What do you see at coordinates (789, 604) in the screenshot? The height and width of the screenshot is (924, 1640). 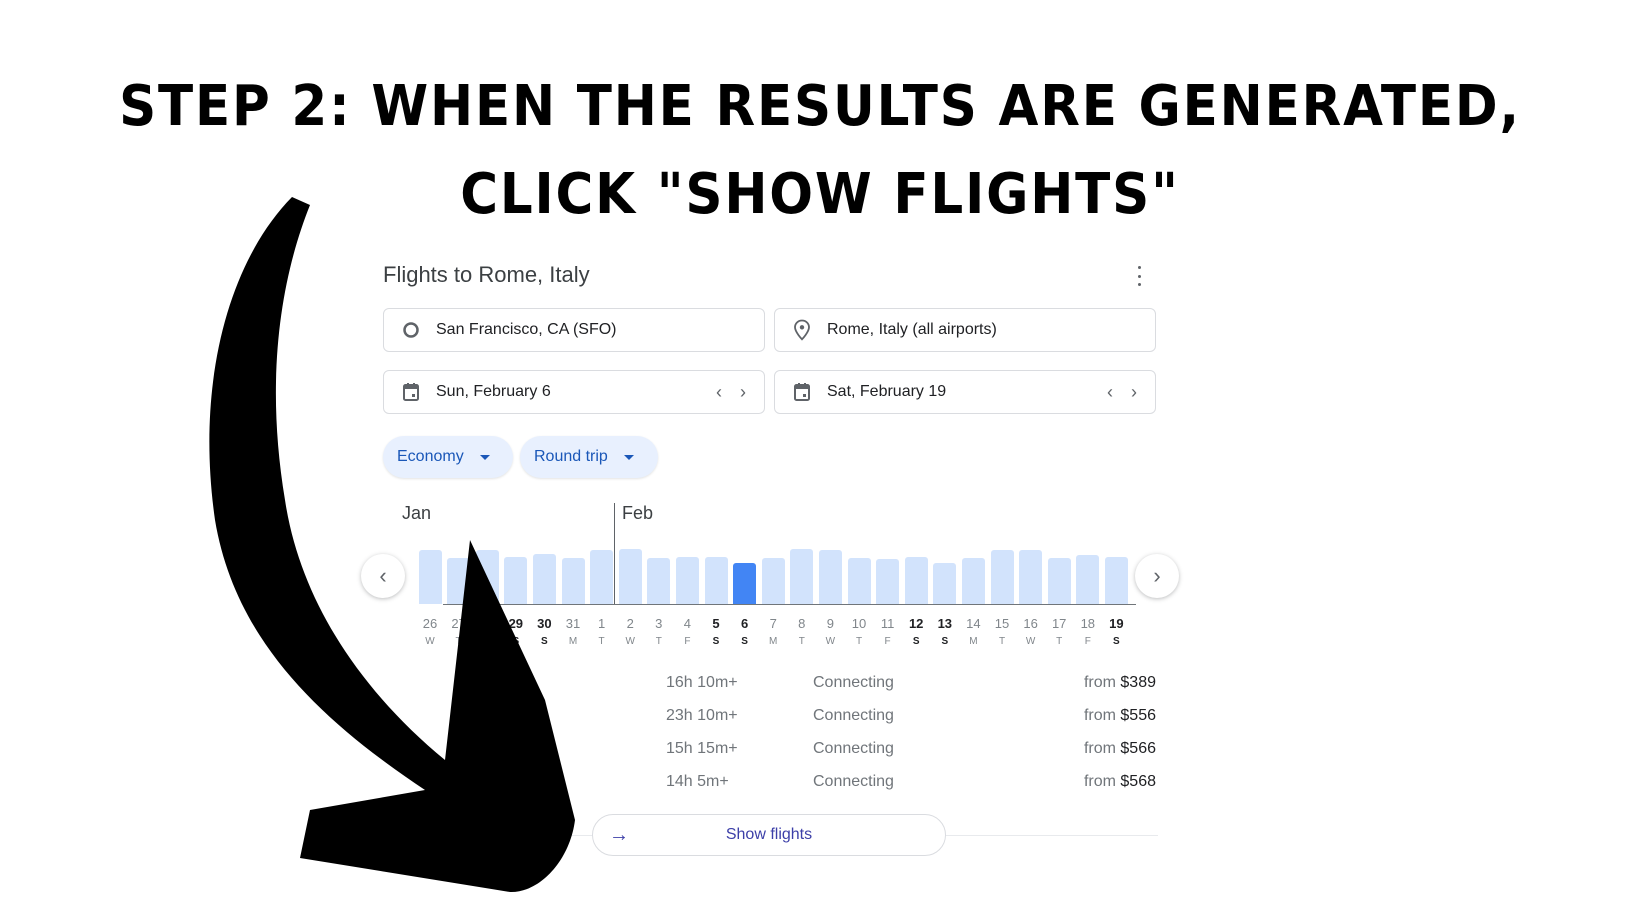 I see `chart-baseline` at bounding box center [789, 604].